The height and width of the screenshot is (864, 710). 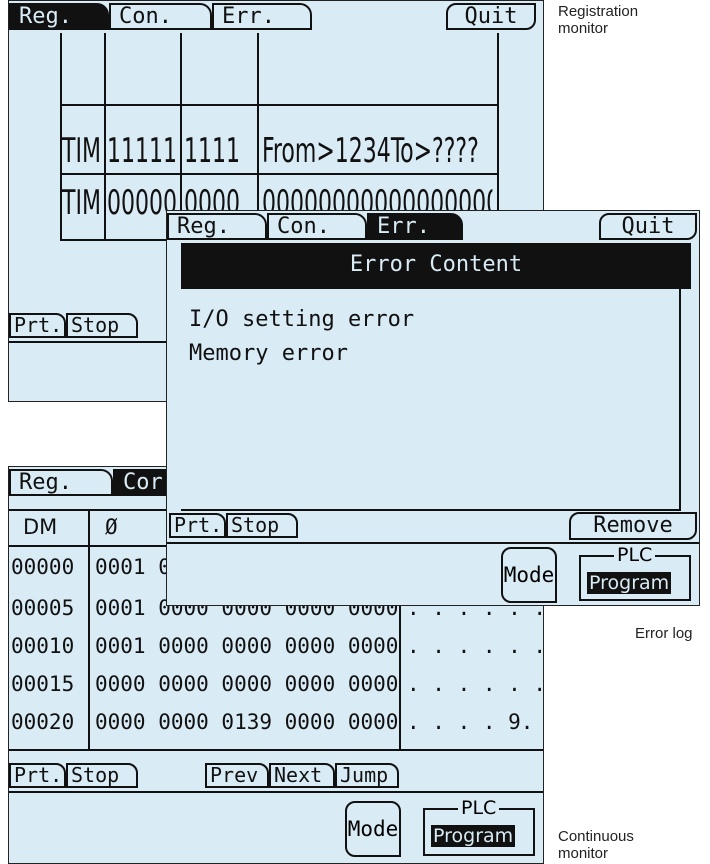 I want to click on reg-row2-type: TIM, so click(x=81, y=203).